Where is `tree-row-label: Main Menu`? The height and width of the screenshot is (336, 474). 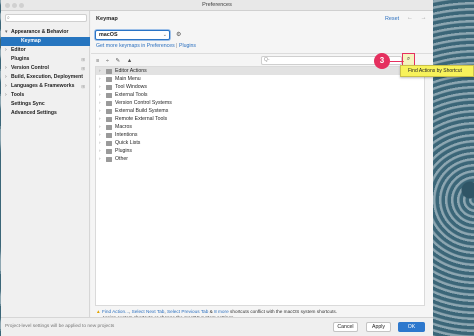 tree-row-label: Main Menu is located at coordinates (128, 79).